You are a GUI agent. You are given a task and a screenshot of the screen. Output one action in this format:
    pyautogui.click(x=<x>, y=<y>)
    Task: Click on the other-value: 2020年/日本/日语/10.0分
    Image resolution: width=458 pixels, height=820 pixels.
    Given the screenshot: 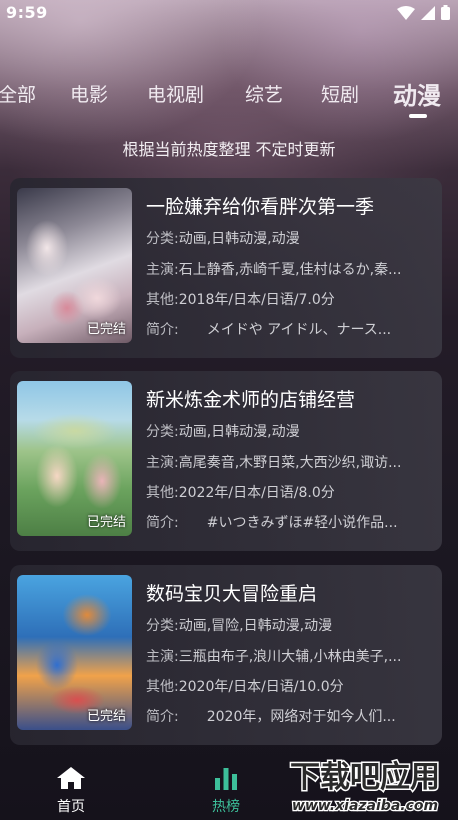 What is the action you would take?
    pyautogui.click(x=261, y=687)
    